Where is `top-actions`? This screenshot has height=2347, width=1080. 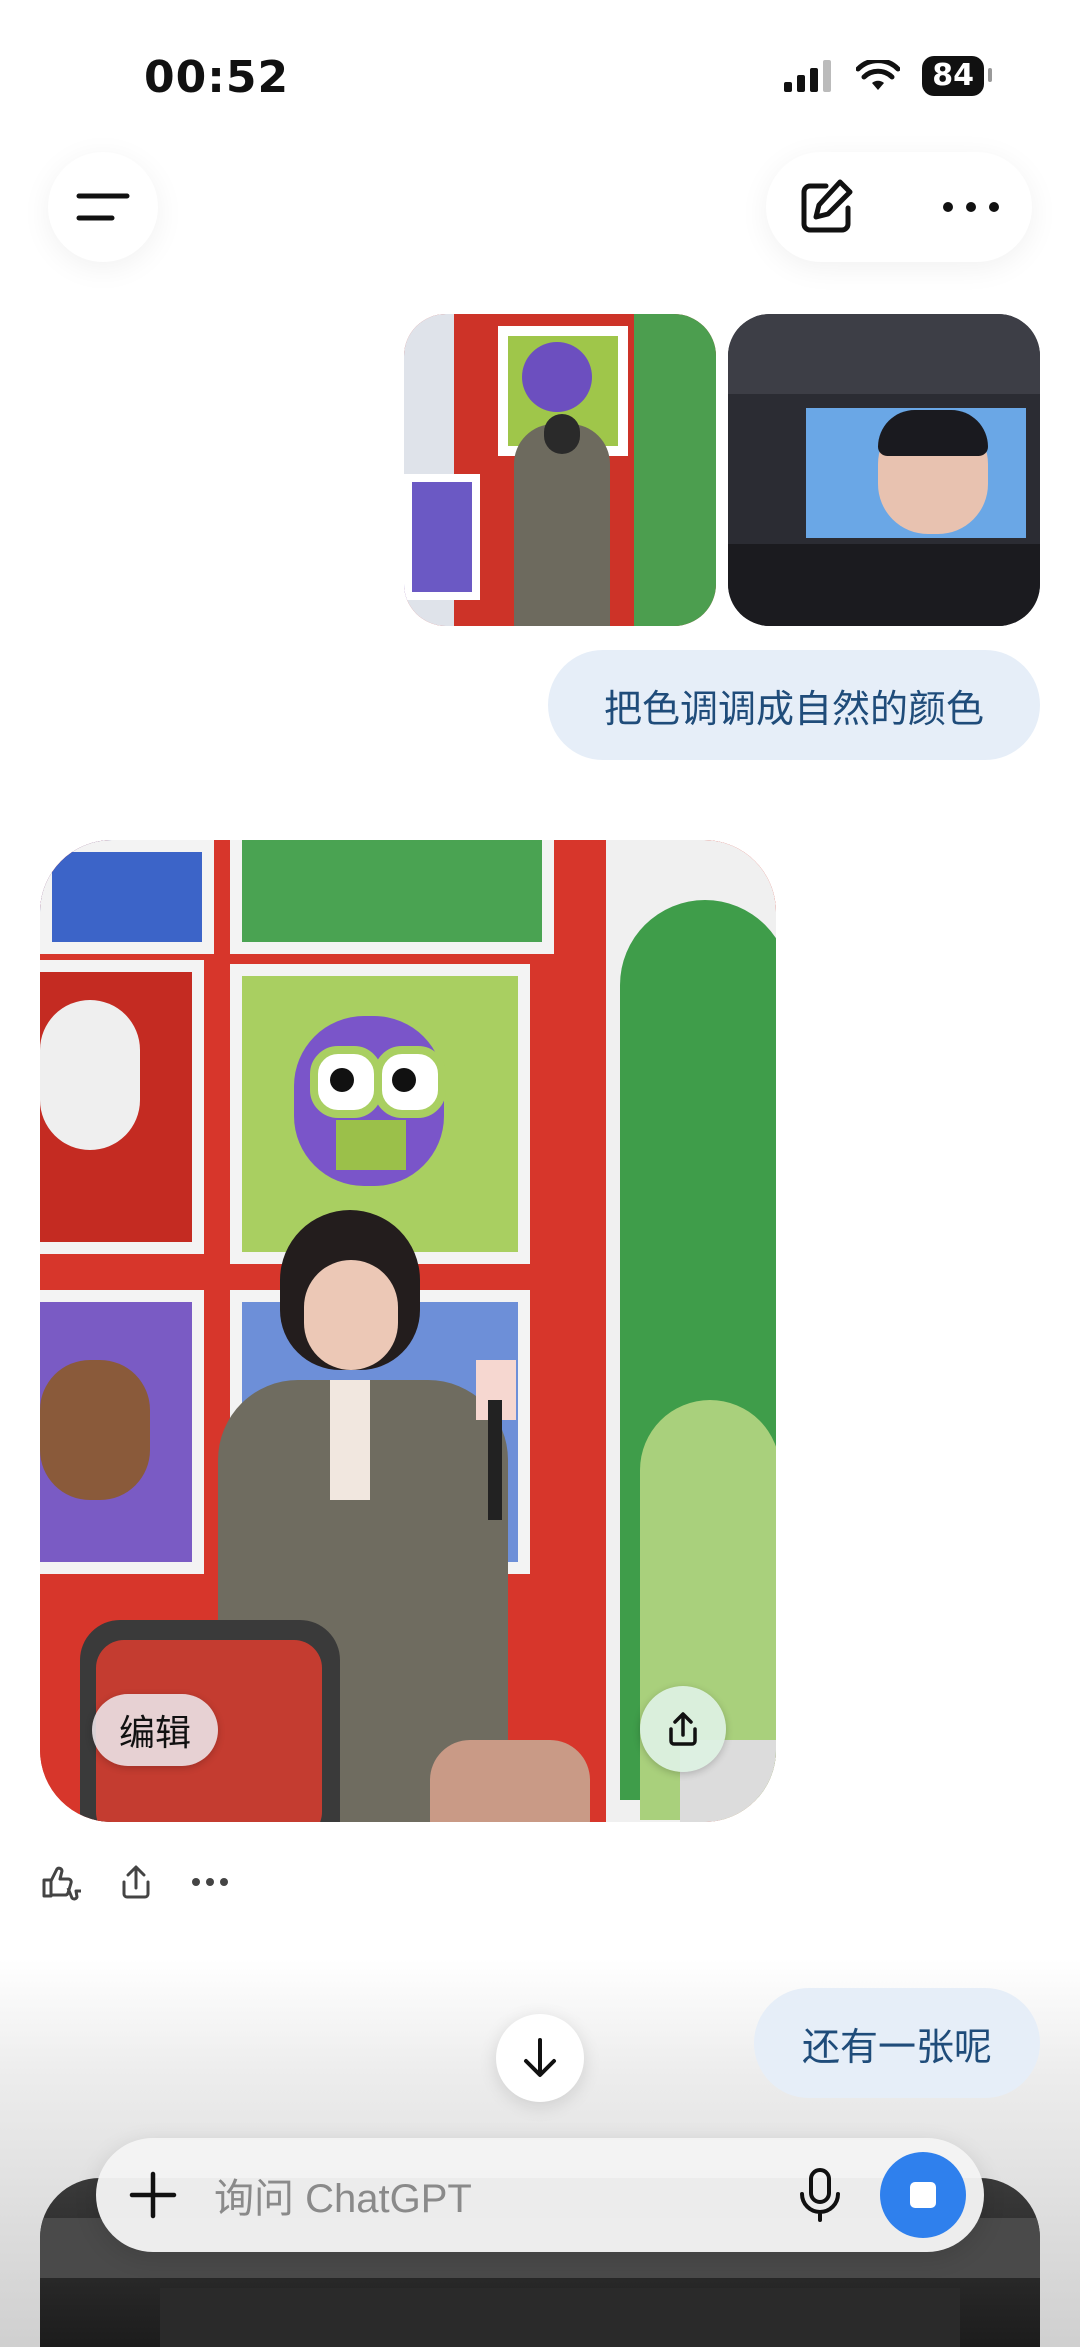
top-actions is located at coordinates (899, 207).